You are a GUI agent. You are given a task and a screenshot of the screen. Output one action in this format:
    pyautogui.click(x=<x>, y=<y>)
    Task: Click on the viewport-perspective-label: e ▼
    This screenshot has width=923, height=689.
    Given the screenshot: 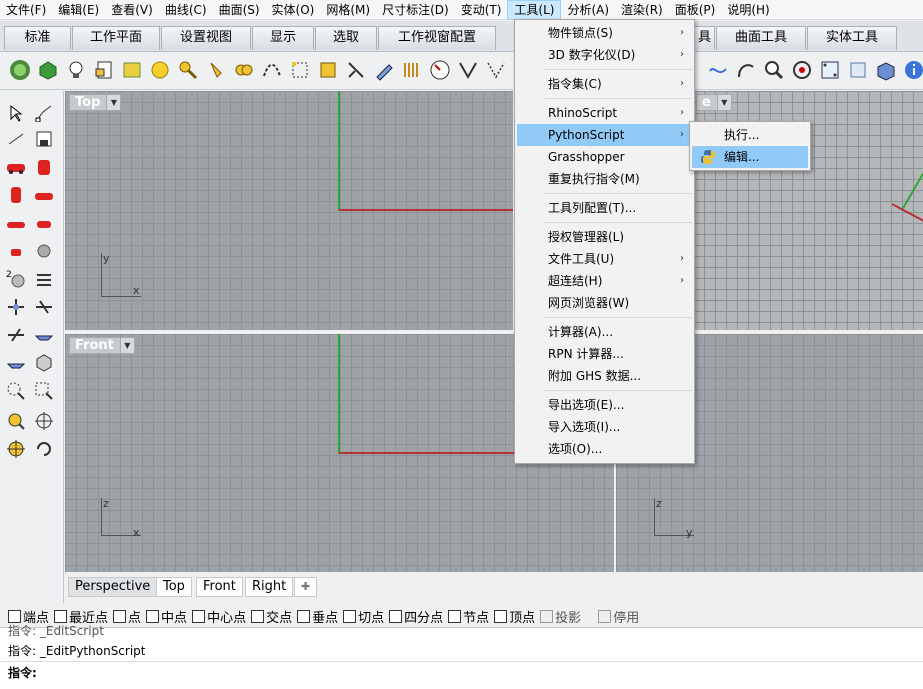 What is the action you would take?
    pyautogui.click(x=714, y=102)
    